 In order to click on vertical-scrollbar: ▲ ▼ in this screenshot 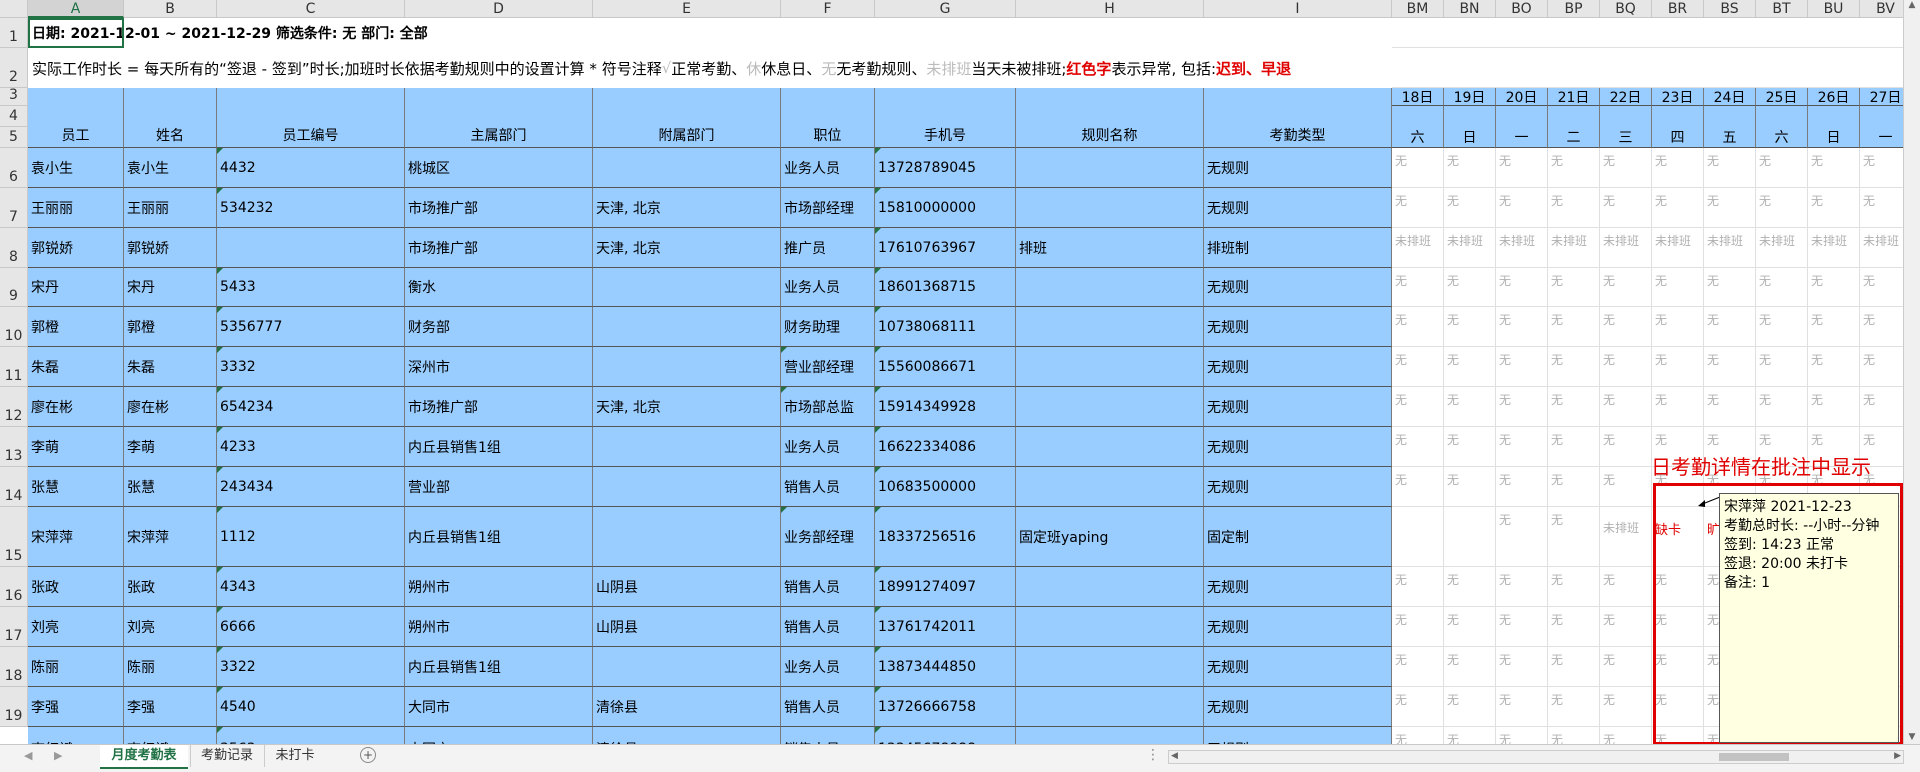, I will do `click(1911, 372)`.